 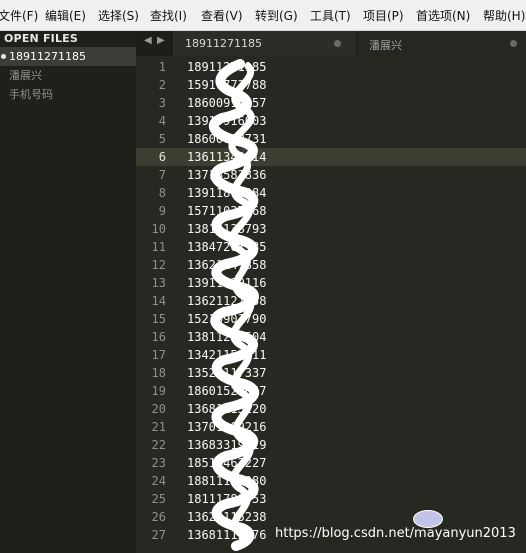 I want to click on white-scribble-redaction, so click(x=234, y=305).